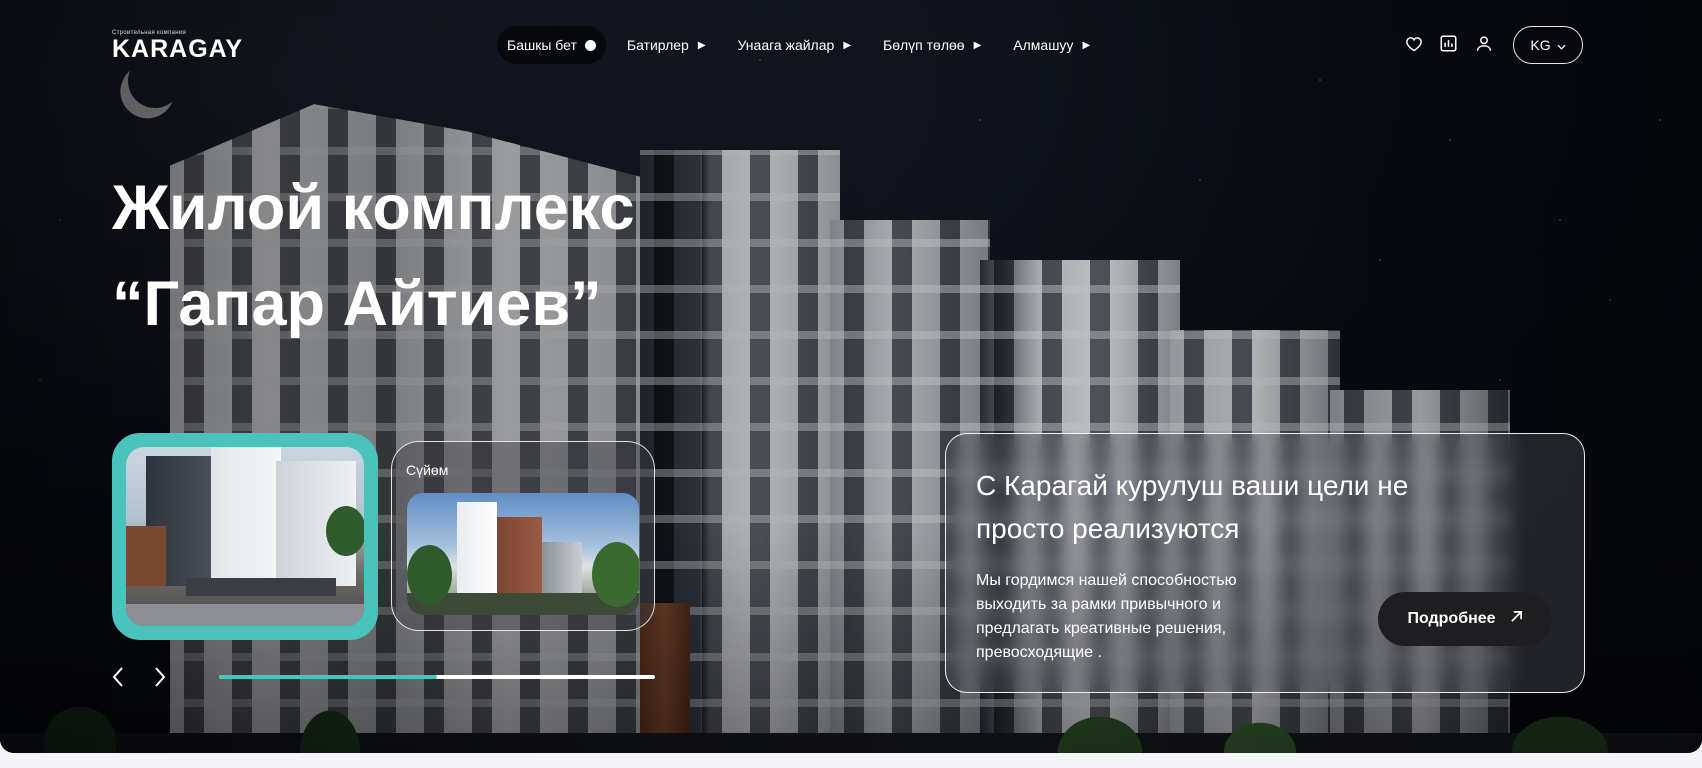  Describe the element at coordinates (178, 49) in the screenshot. I see `logo-text: KARAGAY` at that location.